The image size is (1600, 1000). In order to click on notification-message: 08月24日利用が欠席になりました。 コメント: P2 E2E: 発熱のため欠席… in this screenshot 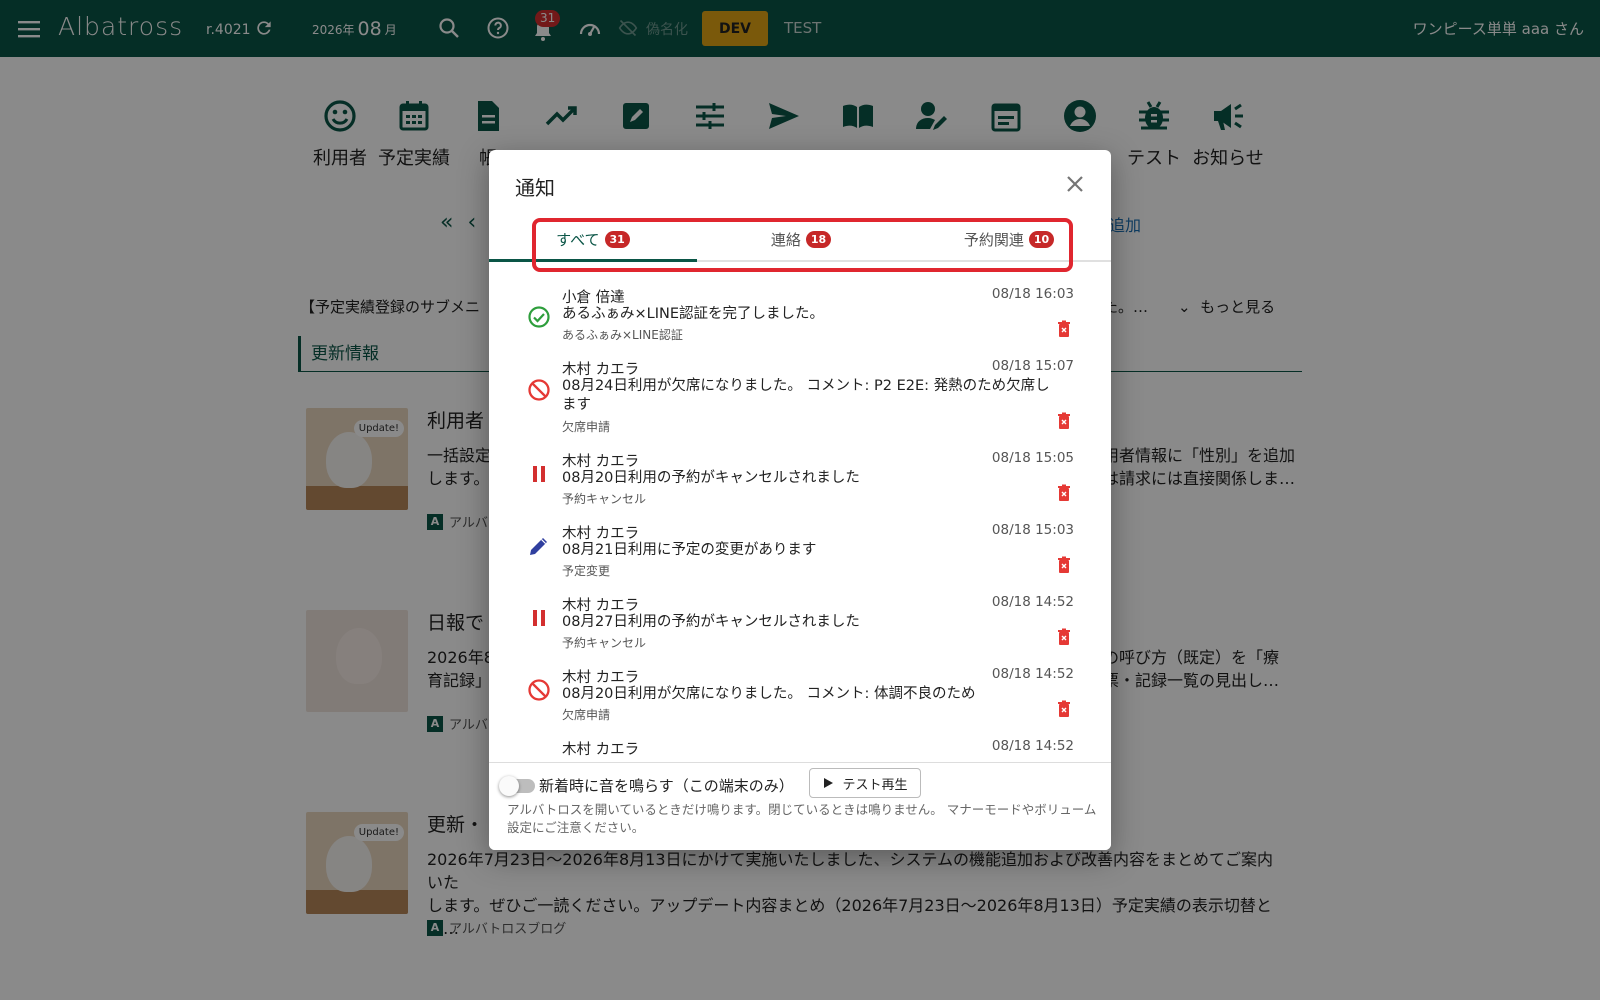, I will do `click(806, 395)`.